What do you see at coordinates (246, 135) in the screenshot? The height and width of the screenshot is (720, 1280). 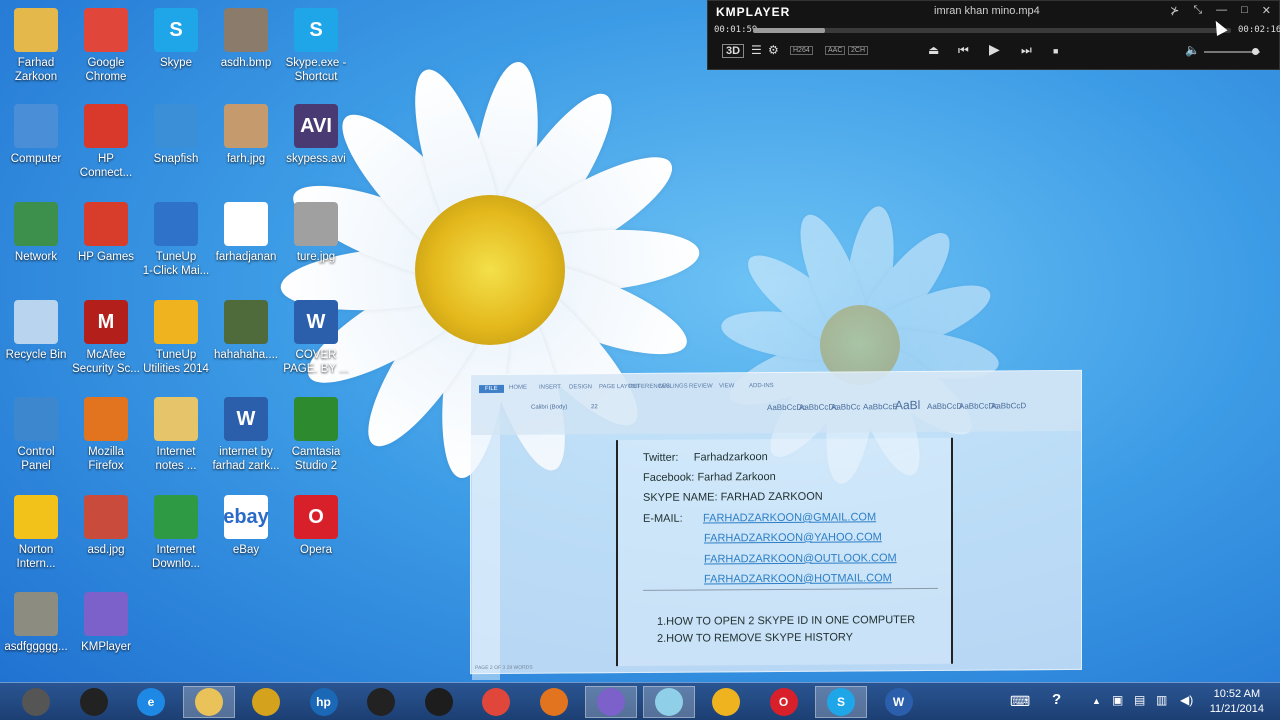 I see `desktop-icon: farh.jpg` at bounding box center [246, 135].